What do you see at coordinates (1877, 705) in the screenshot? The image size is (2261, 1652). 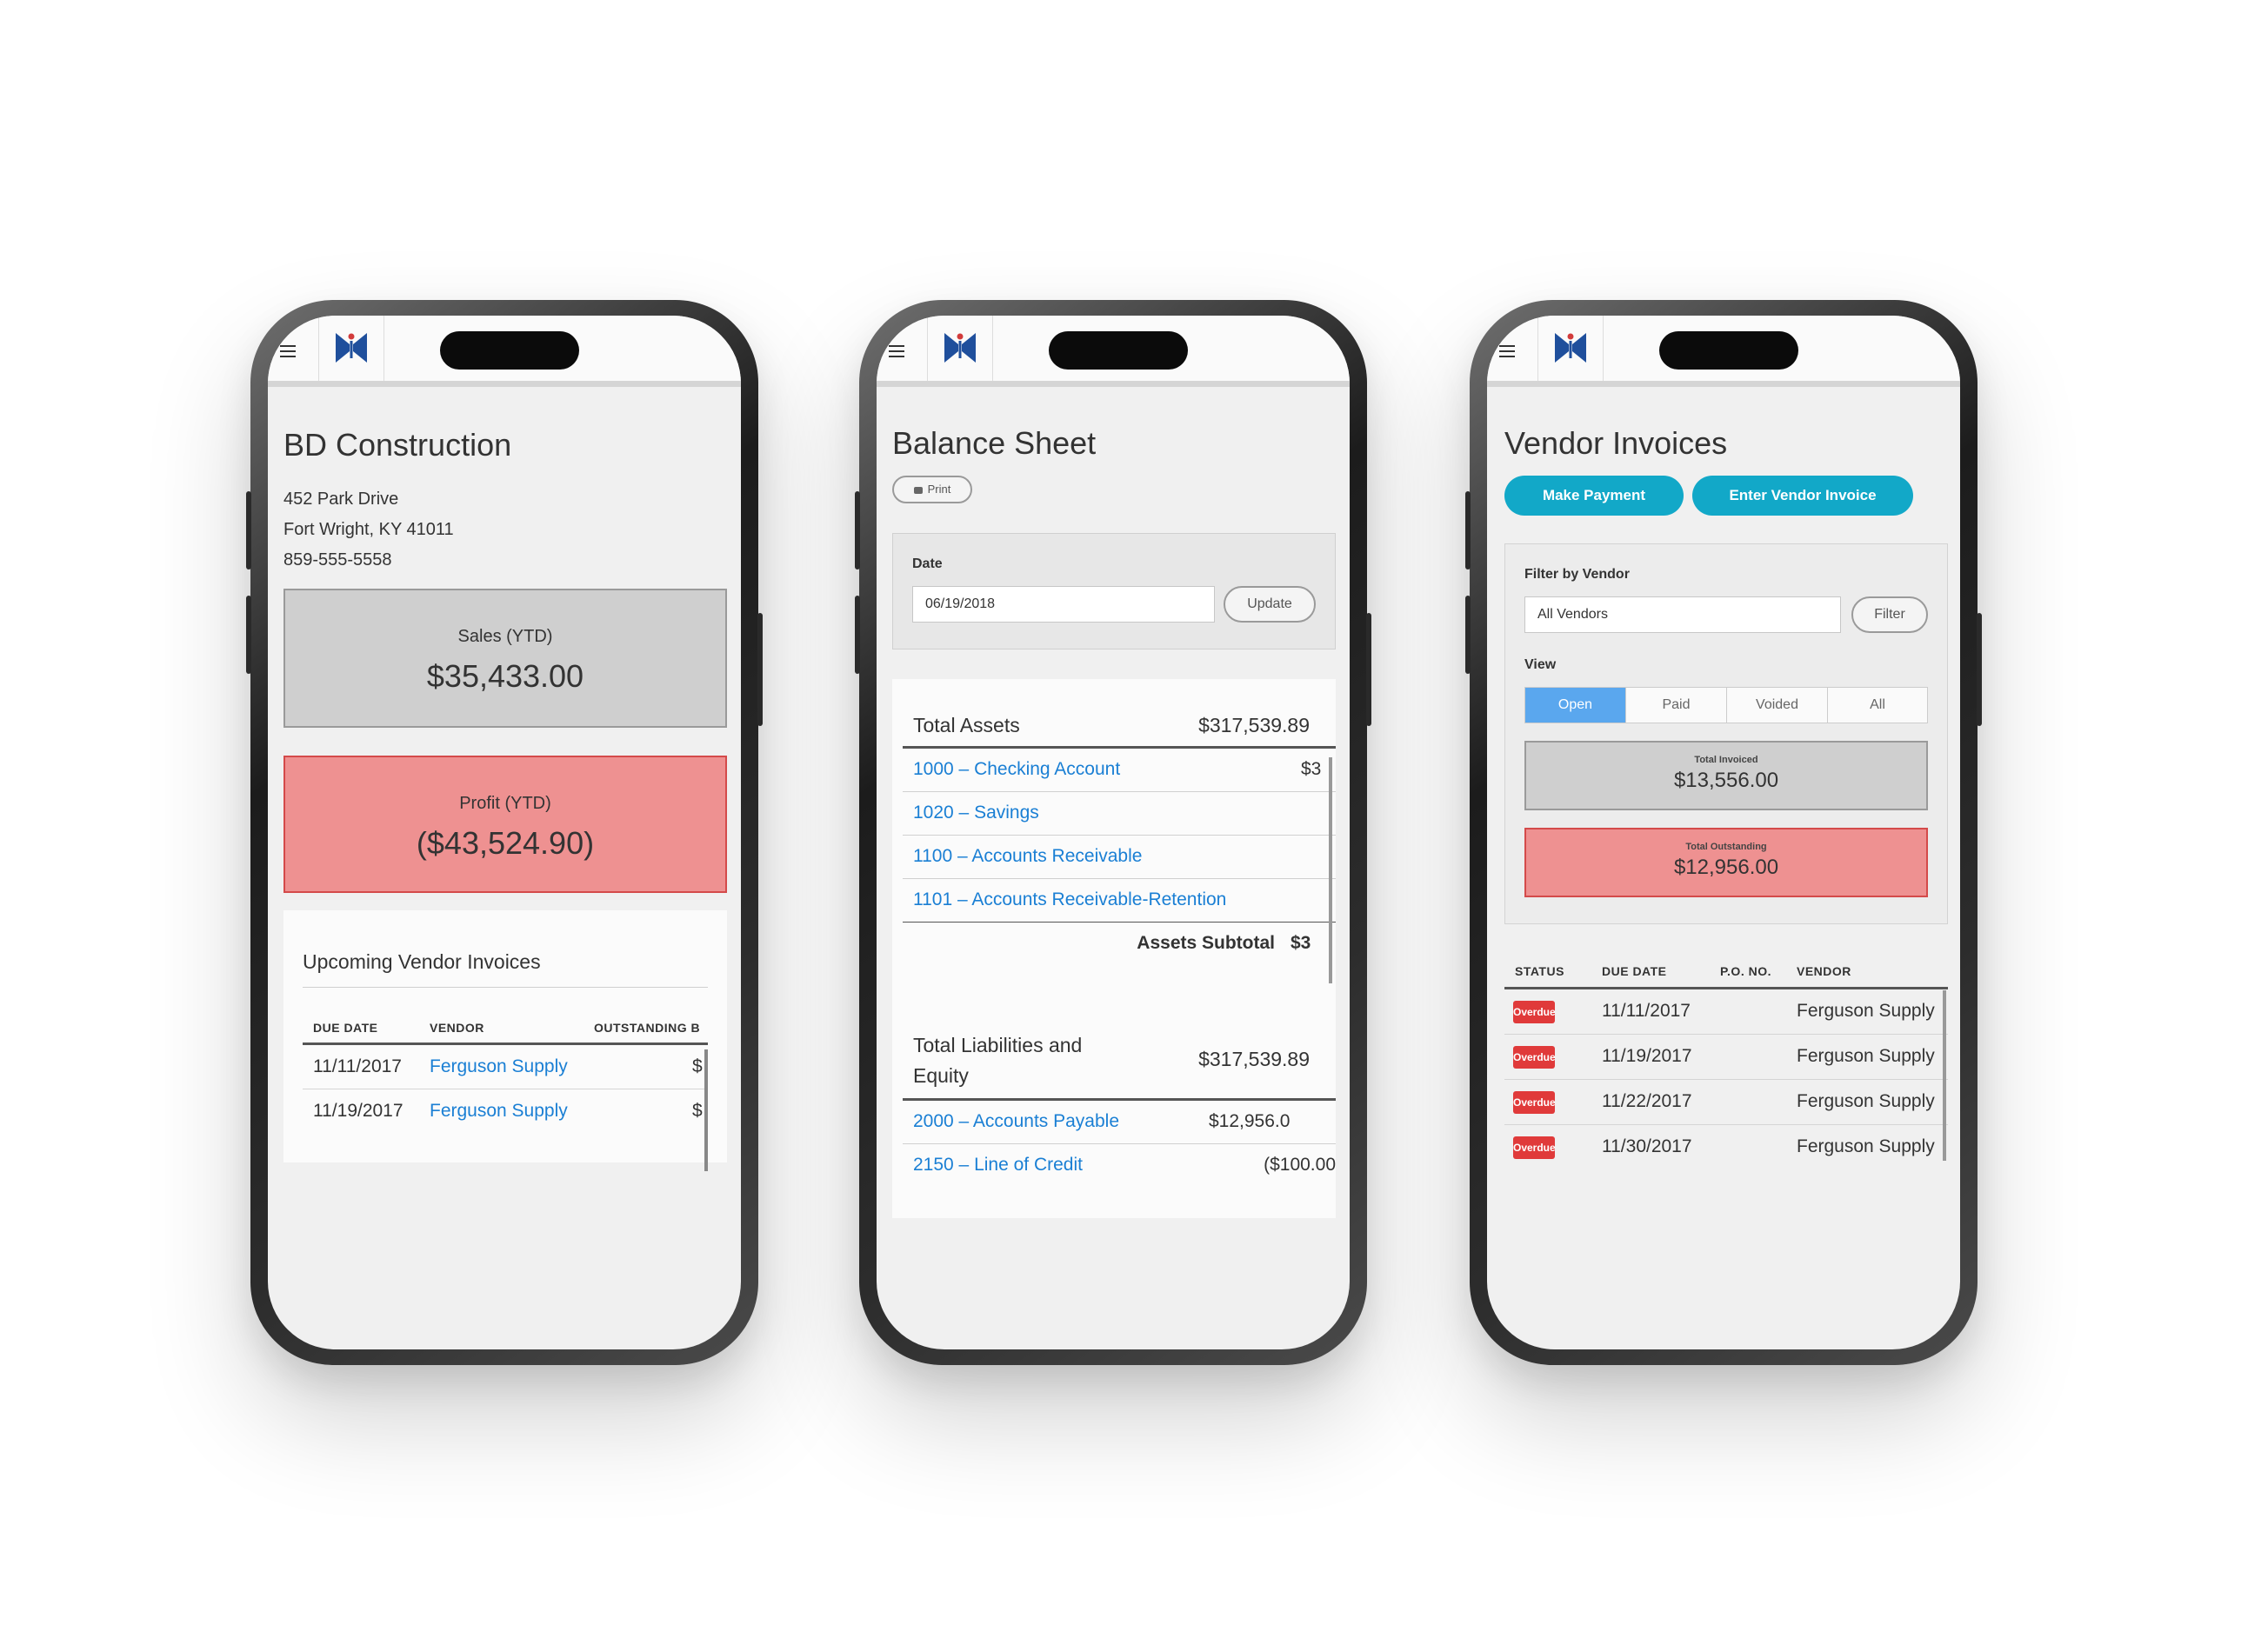 I see `view-option-all: All` at bounding box center [1877, 705].